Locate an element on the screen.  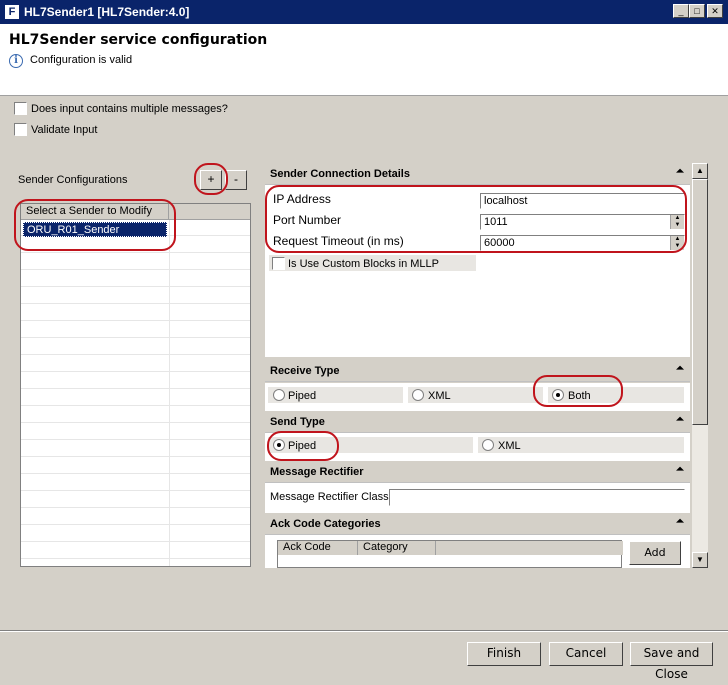
minimize-button: _ is located at coordinates (681, 11).